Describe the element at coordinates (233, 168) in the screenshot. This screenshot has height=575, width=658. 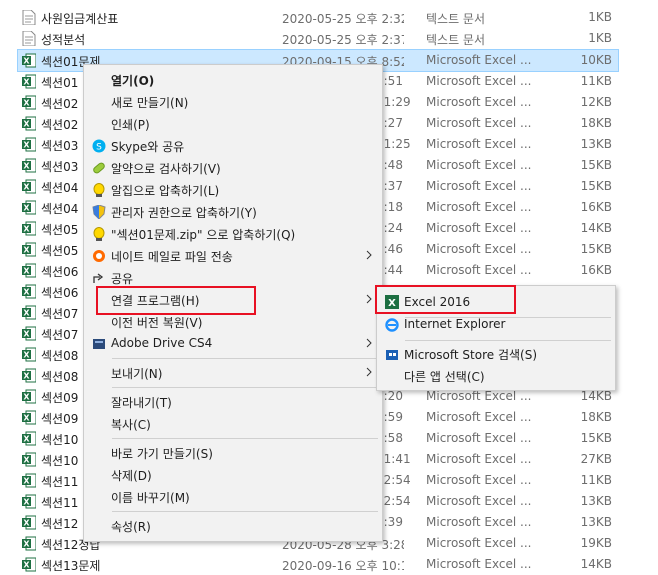
I see `menu-item-alyac: 알약으로 검사하기(V)` at that location.